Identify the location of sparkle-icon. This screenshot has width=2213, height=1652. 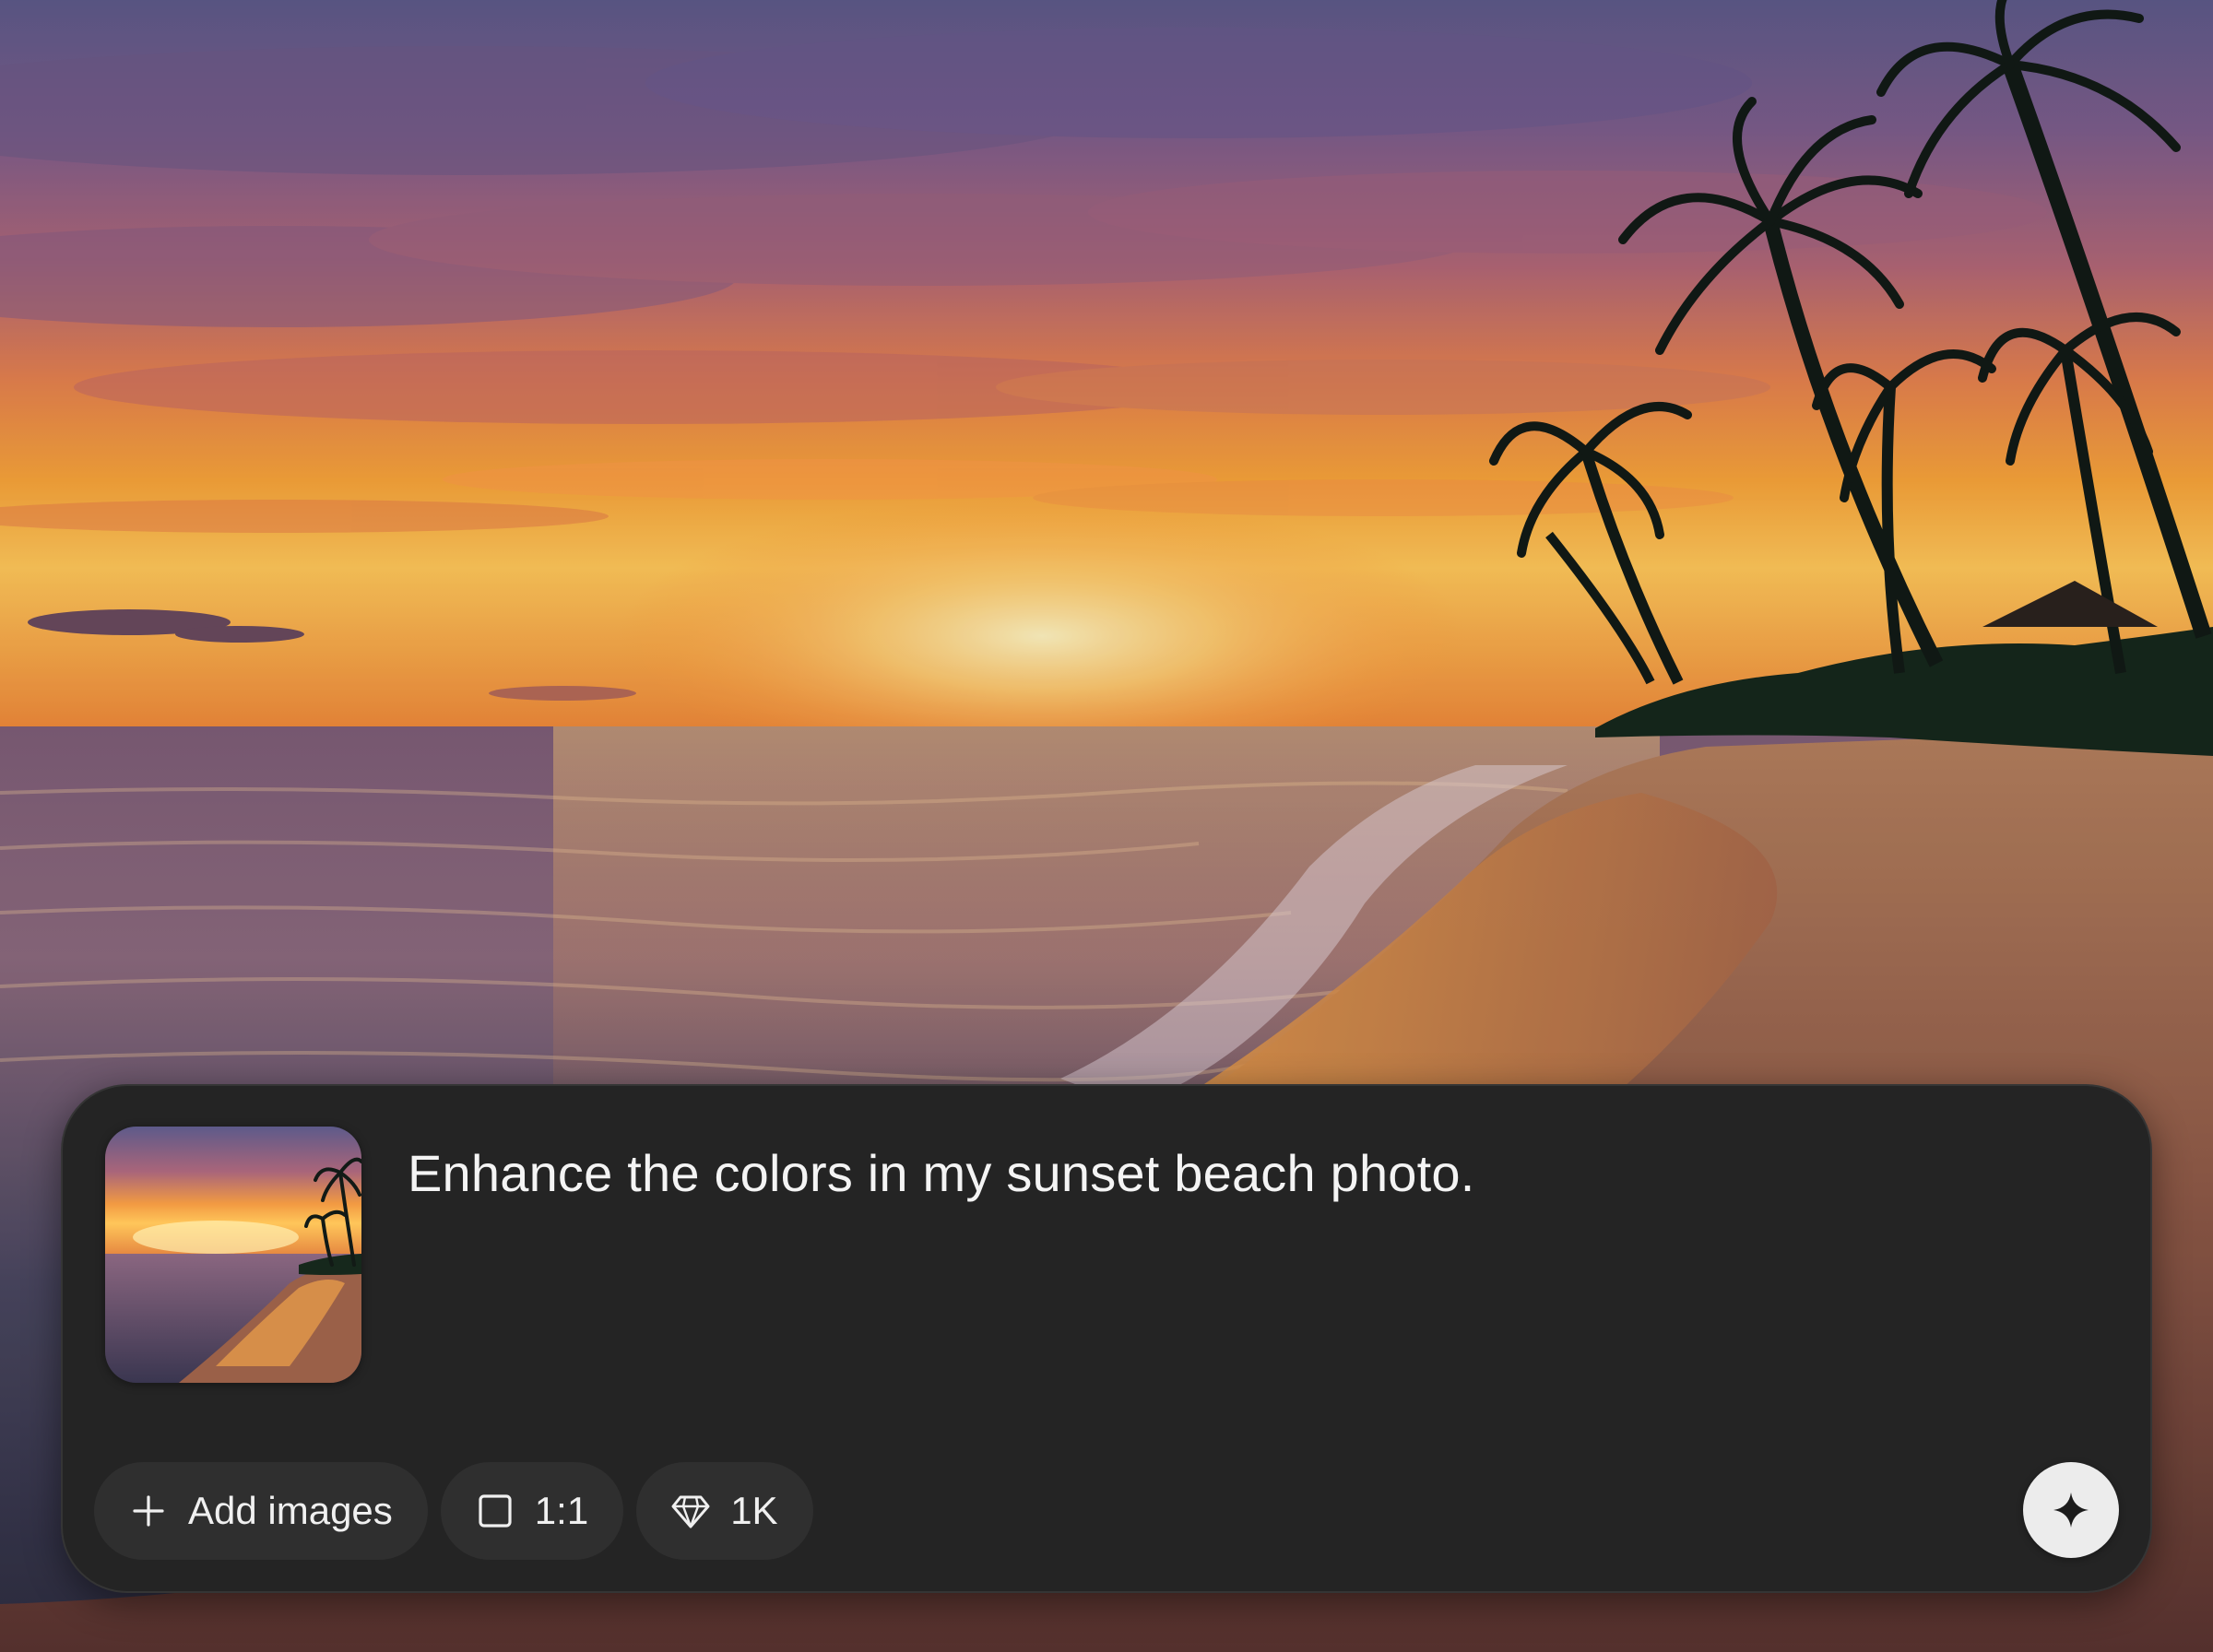
(2071, 1510).